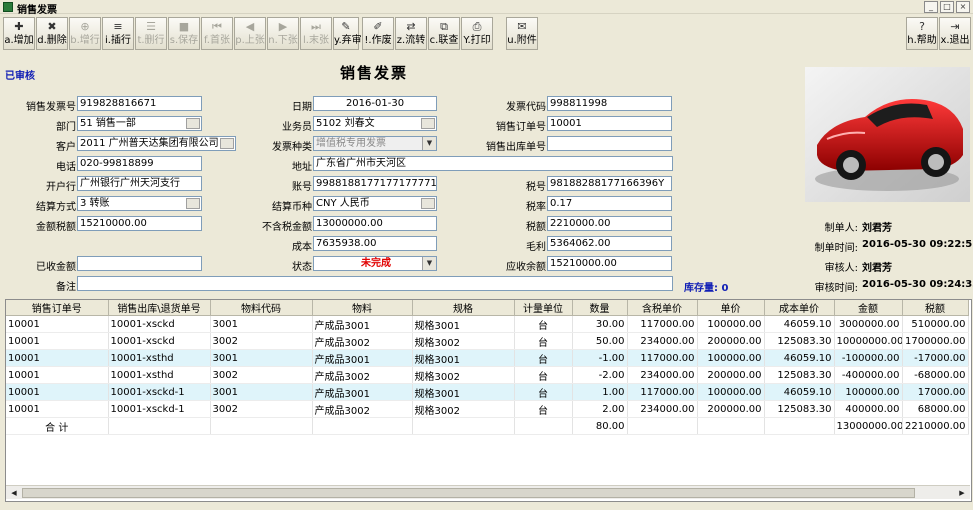  What do you see at coordinates (193, 123) in the screenshot?
I see `department-lookup-button` at bounding box center [193, 123].